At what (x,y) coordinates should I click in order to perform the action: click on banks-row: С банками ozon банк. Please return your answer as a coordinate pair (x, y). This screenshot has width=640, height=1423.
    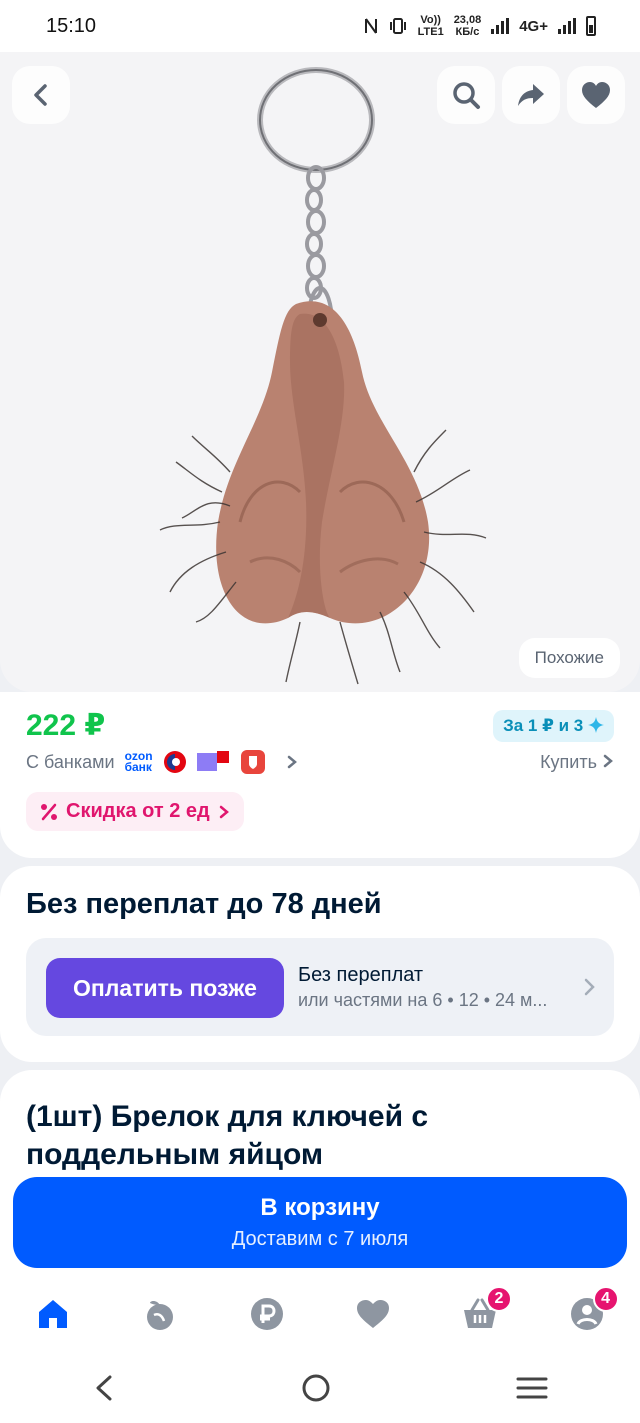
    Looking at the image, I should click on (162, 762).